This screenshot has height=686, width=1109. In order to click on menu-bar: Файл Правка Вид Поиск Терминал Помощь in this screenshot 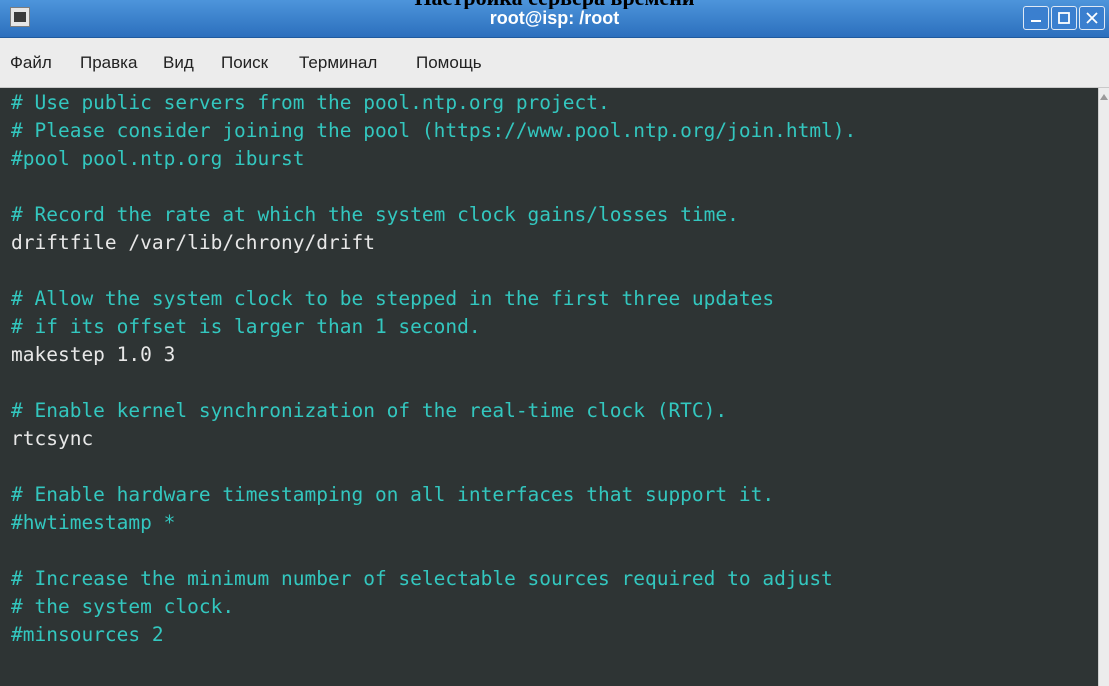, I will do `click(554, 63)`.